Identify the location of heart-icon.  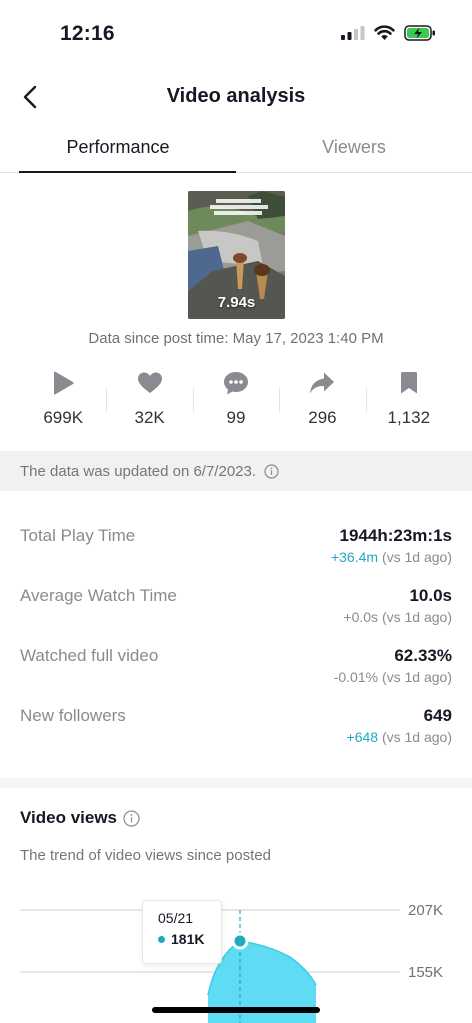
(149, 382).